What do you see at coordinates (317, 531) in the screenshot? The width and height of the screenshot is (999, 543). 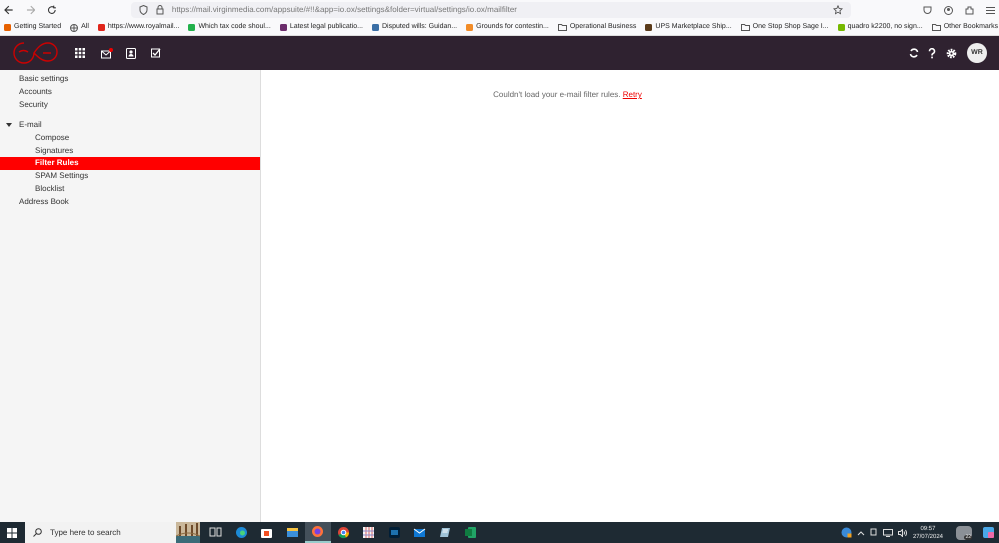 I see `firefox-icon` at bounding box center [317, 531].